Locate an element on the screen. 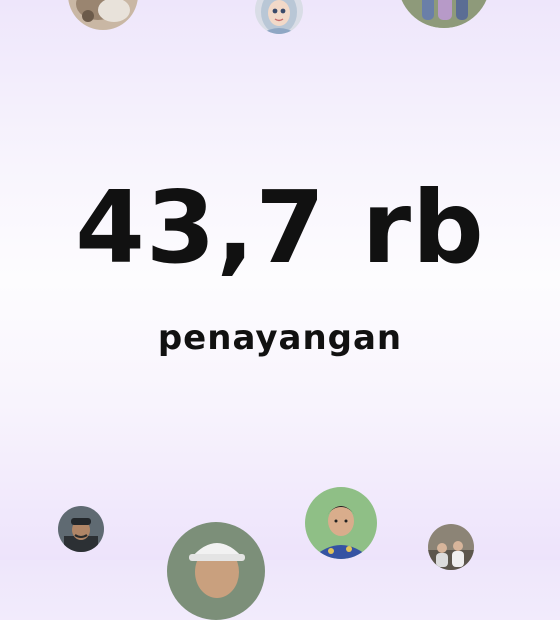 The height and width of the screenshot is (620, 560). avatar-hijab-cartoon is located at coordinates (279, 17).